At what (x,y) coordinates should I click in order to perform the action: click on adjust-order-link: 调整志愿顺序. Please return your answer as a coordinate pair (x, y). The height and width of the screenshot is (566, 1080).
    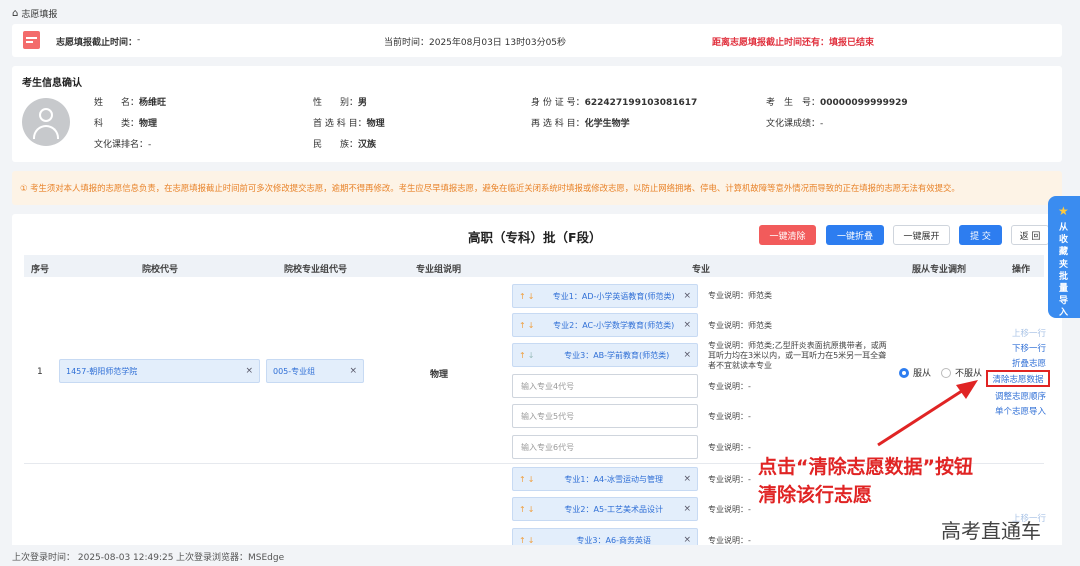
    Looking at the image, I should click on (1020, 396).